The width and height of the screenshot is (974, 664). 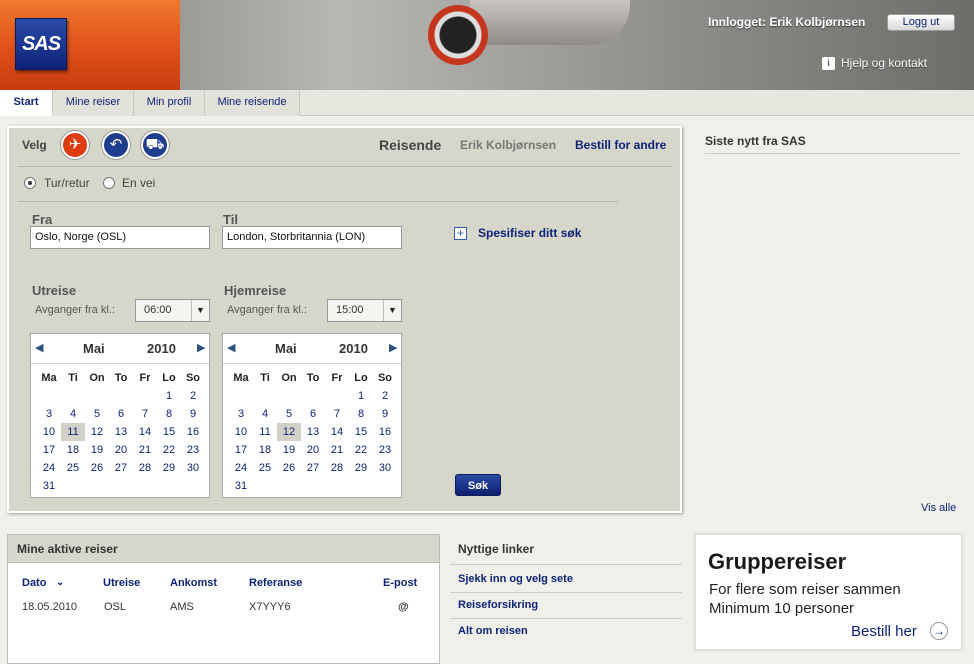 What do you see at coordinates (34, 583) in the screenshot?
I see `column-header-date: Dato` at bounding box center [34, 583].